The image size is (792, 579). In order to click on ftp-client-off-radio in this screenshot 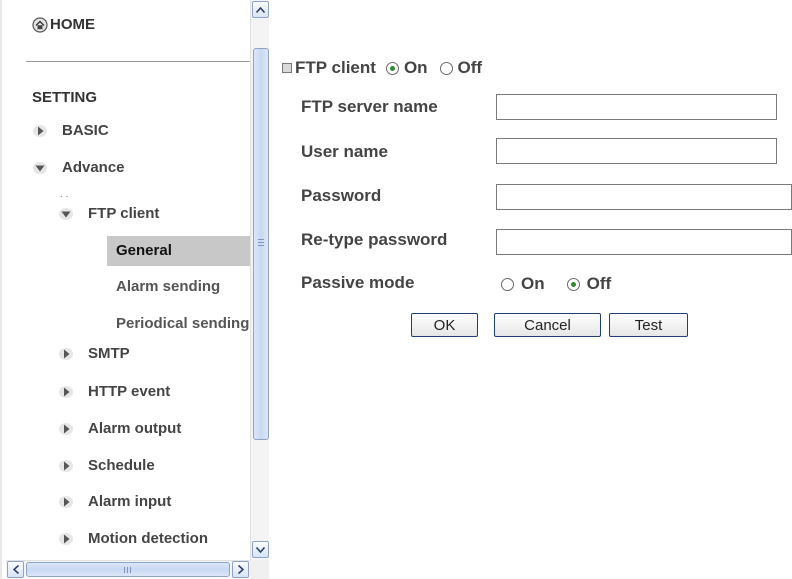, I will do `click(446, 68)`.